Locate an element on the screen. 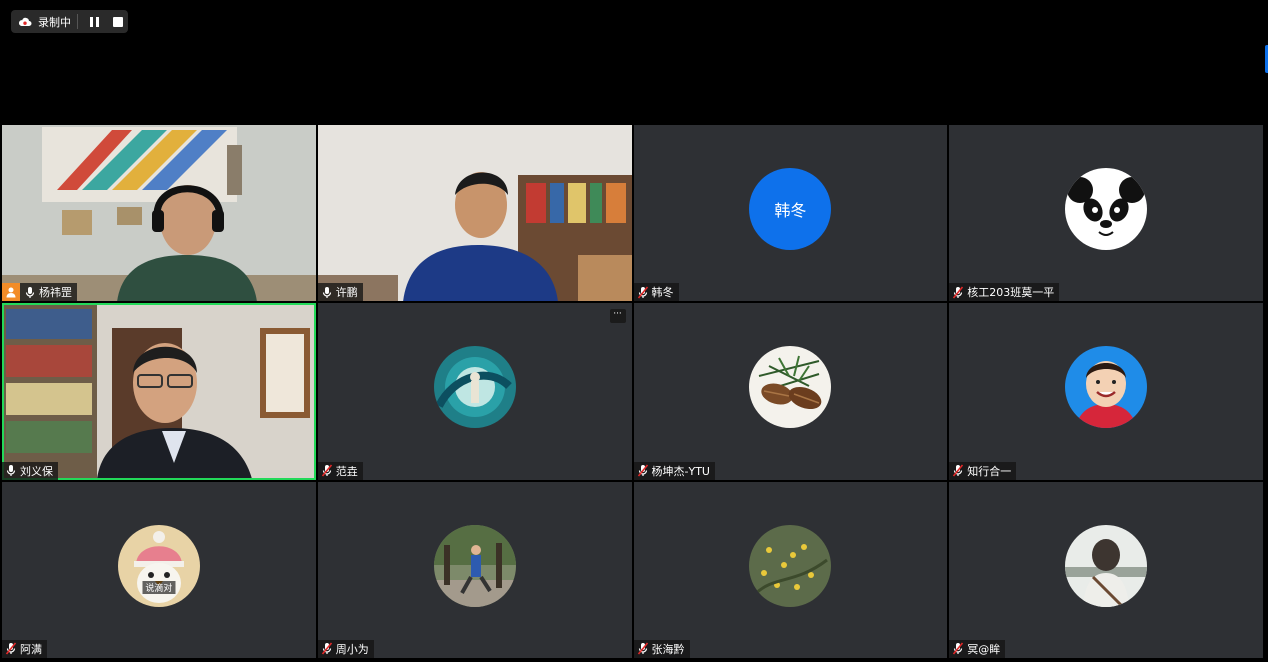  participant-name: 核工203班莫一平 is located at coordinates (1011, 293).